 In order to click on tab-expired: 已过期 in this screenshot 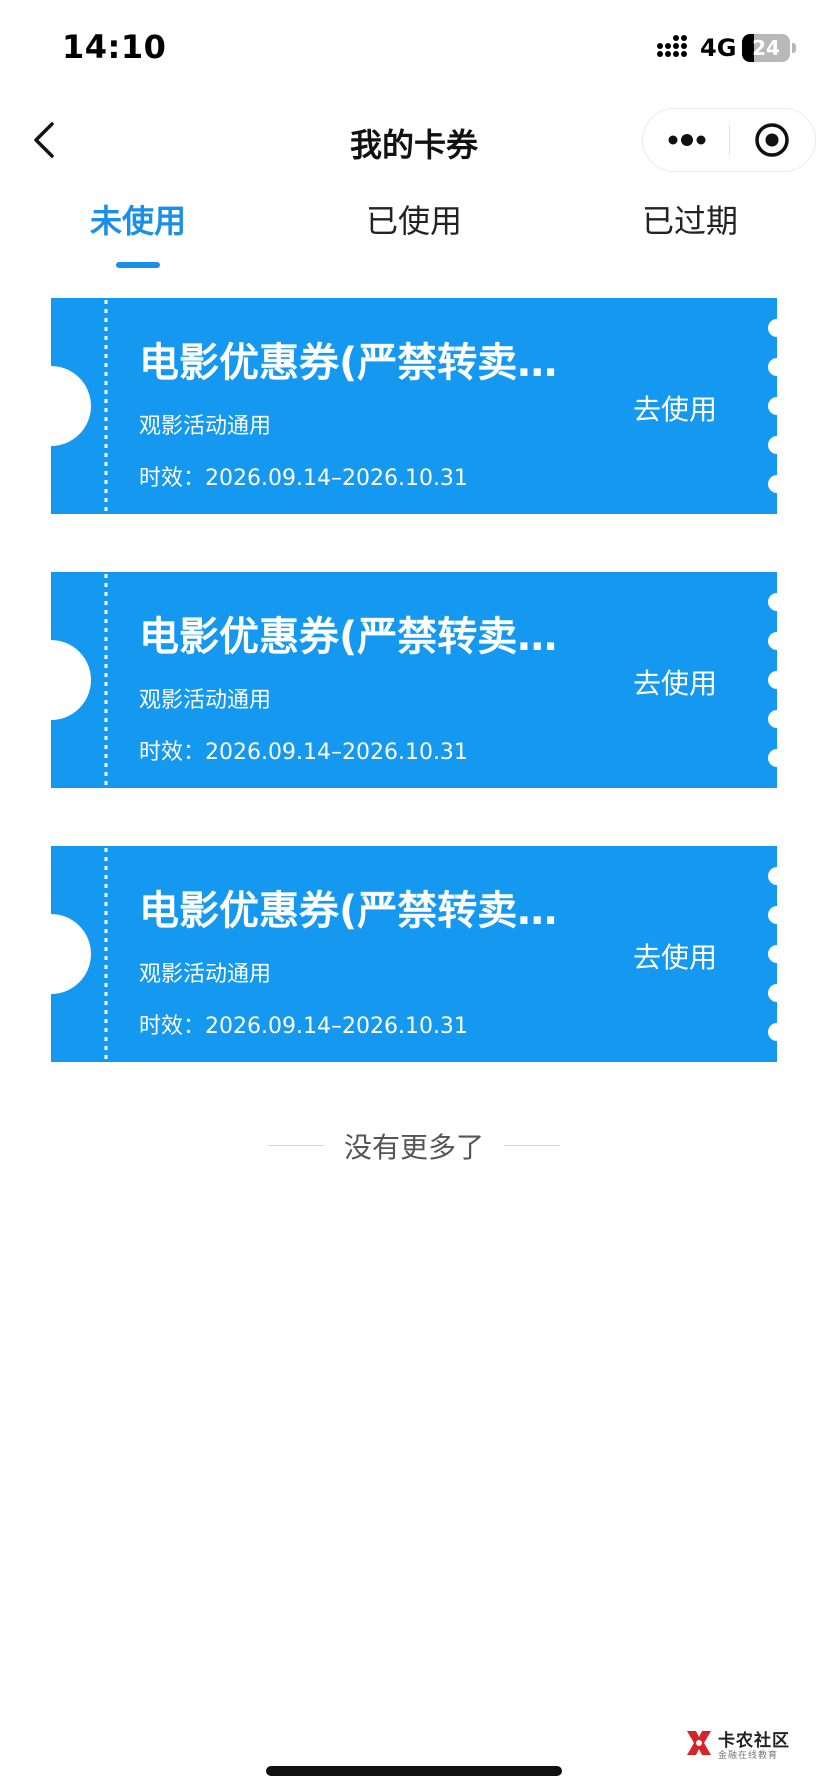, I will do `click(690, 219)`.